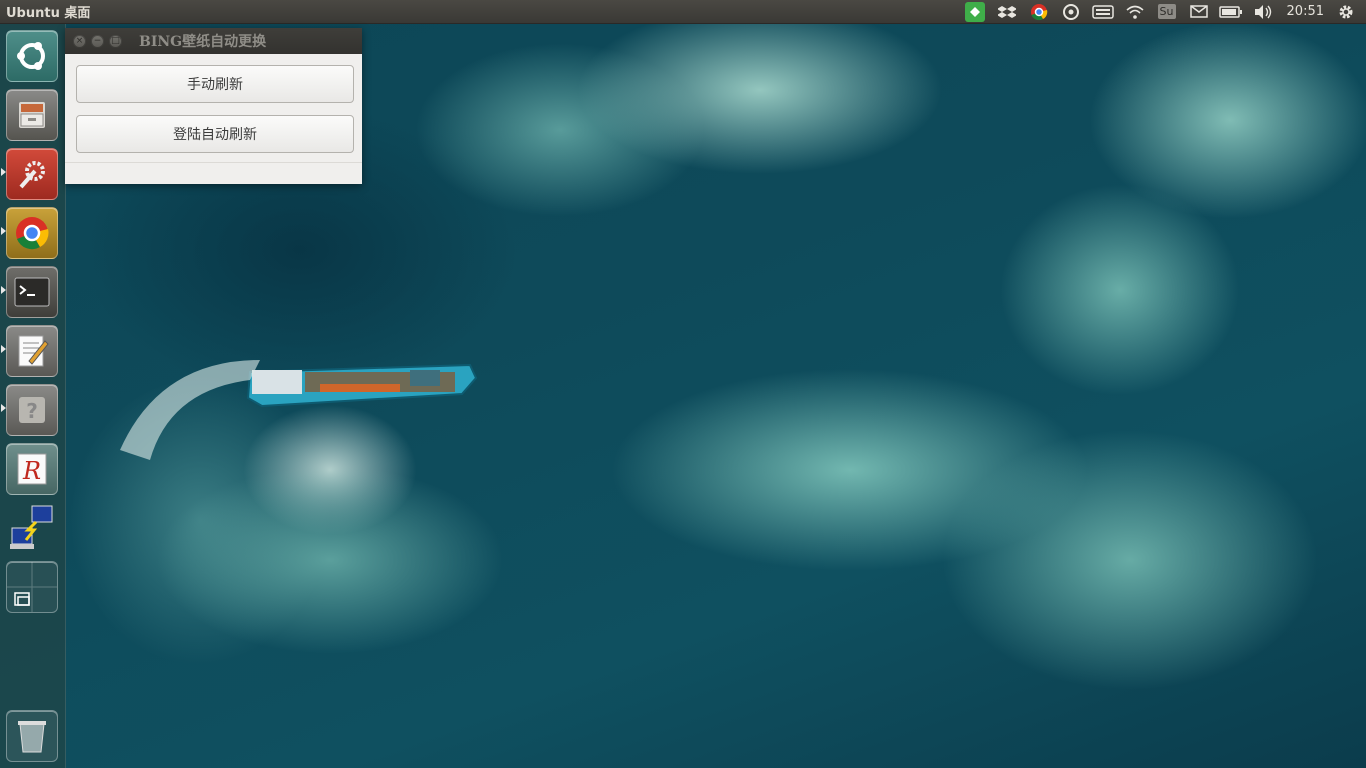 The width and height of the screenshot is (1366, 768). I want to click on file-cabinet-icon, so click(32, 115).